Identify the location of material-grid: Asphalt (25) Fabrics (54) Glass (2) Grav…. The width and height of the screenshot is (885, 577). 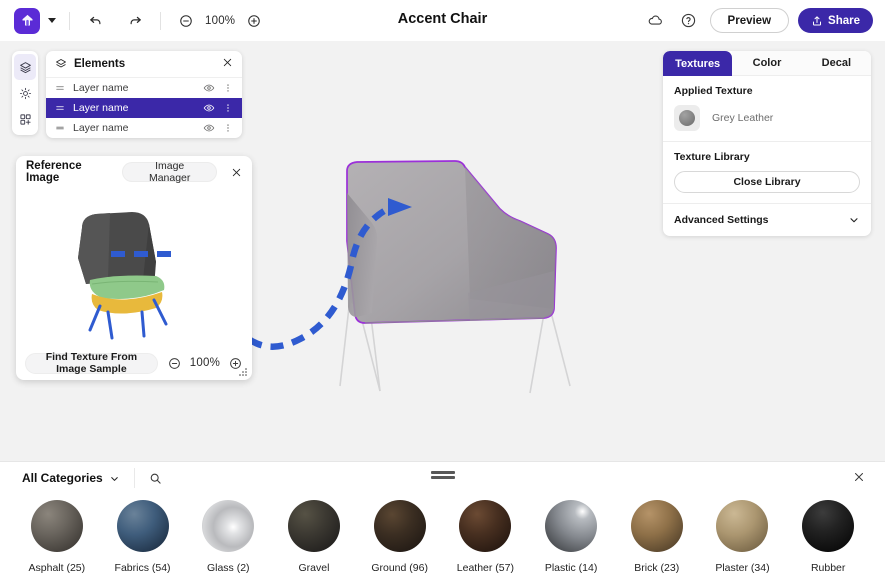
(442, 534).